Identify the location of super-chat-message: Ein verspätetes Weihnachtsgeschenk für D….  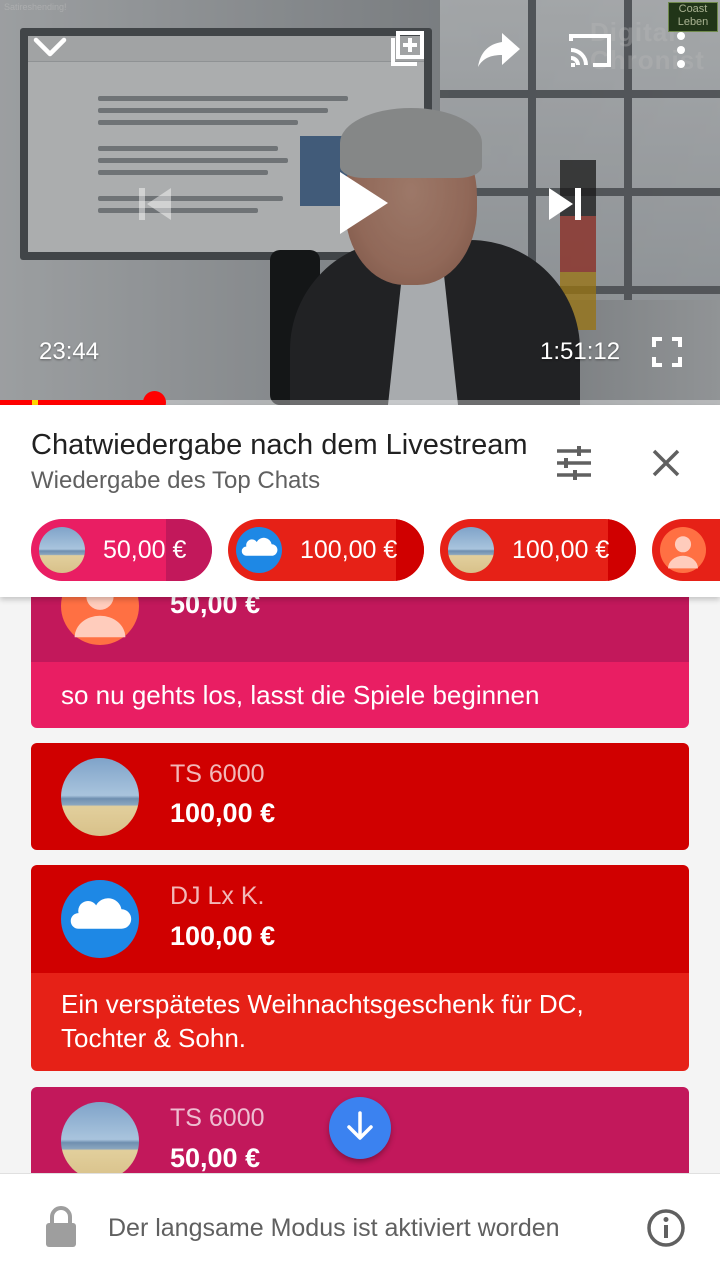
(360, 1022).